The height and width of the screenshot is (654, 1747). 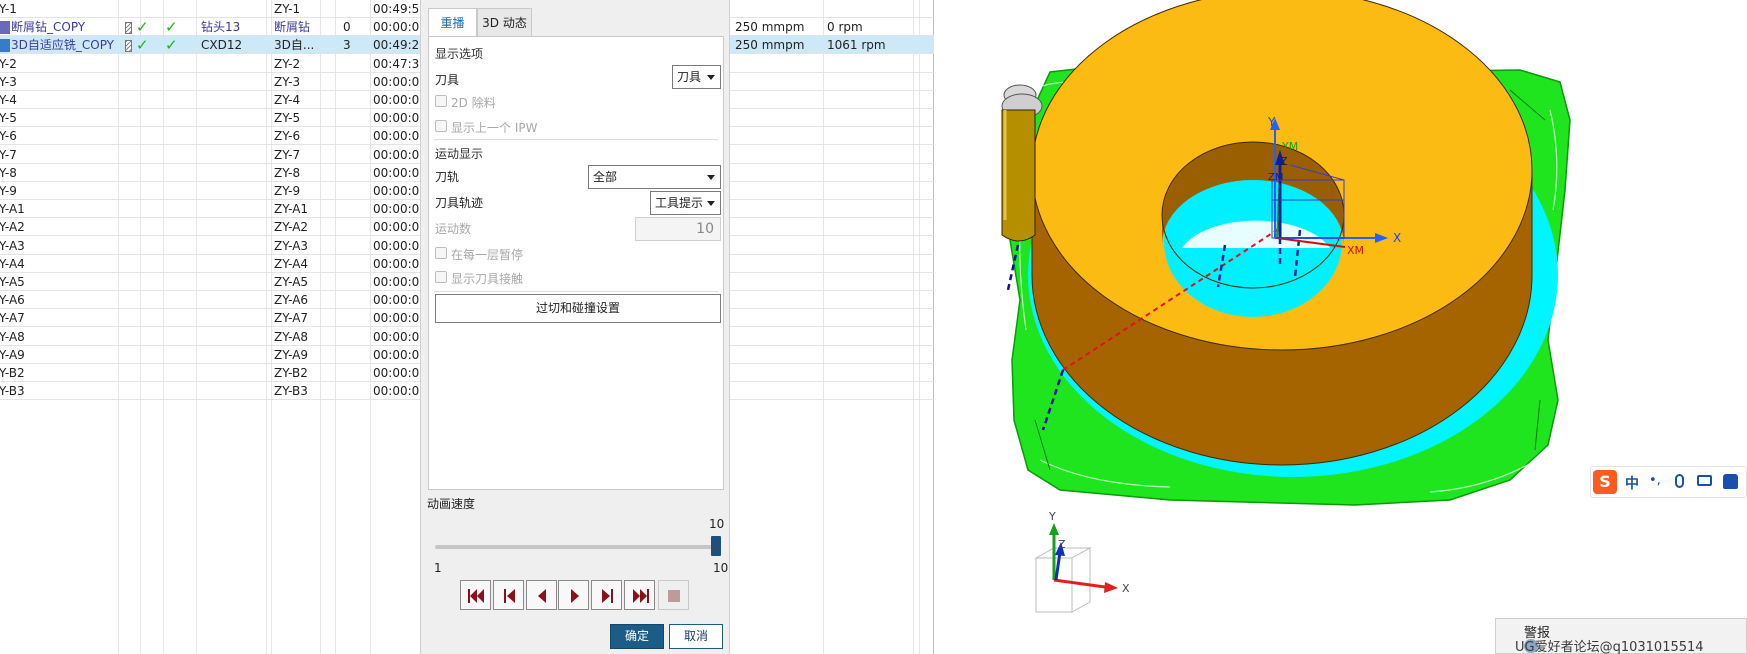 What do you see at coordinates (12, 318) in the screenshot?
I see `operation-name: Y-A7` at bounding box center [12, 318].